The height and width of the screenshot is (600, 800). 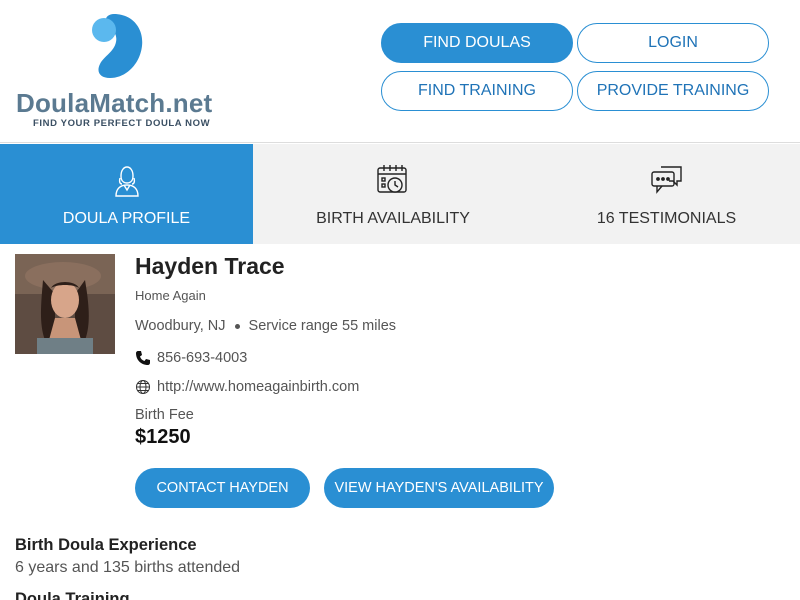 I want to click on calendar-clock-icon, so click(x=392, y=179).